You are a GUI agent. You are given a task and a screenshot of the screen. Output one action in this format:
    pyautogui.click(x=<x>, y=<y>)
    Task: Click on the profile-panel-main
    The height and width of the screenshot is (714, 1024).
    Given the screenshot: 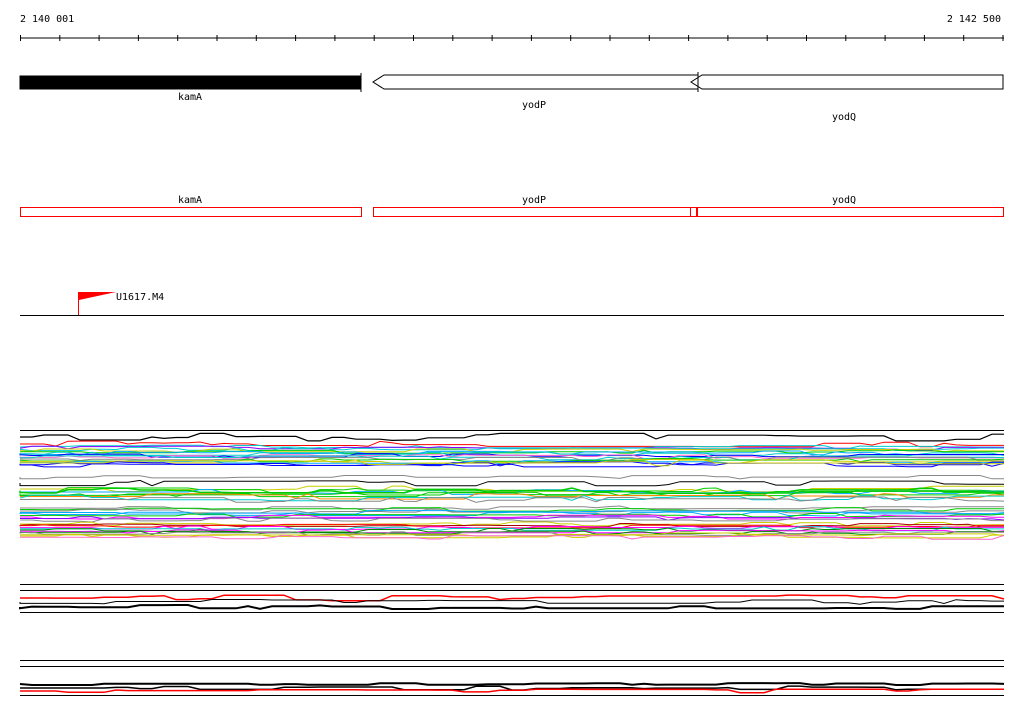 What is the action you would take?
    pyautogui.click(x=512, y=485)
    